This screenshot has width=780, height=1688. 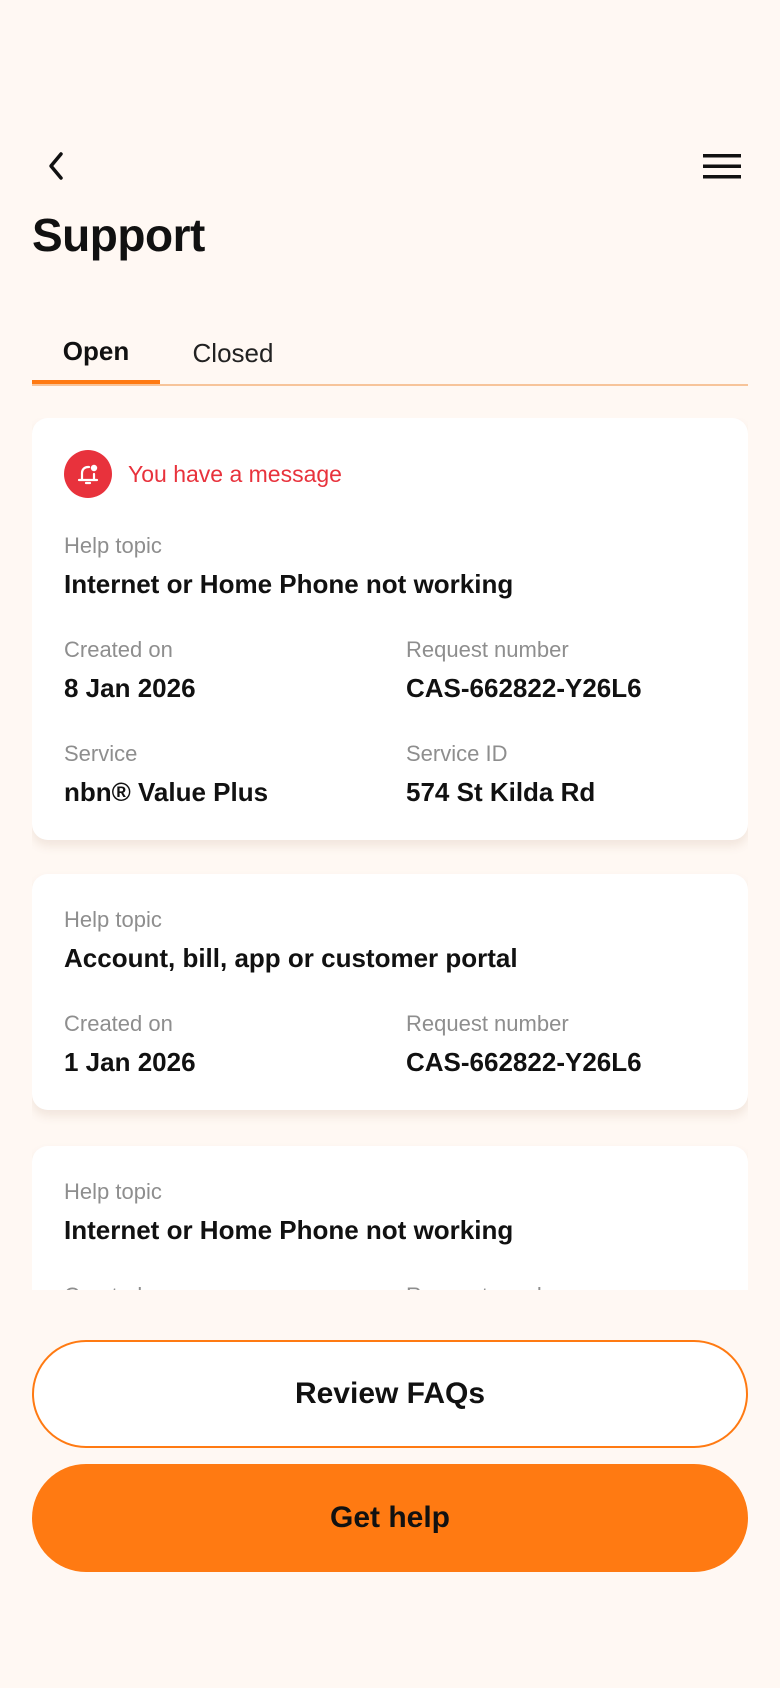 I want to click on service-id-label: Service ID, so click(x=457, y=753).